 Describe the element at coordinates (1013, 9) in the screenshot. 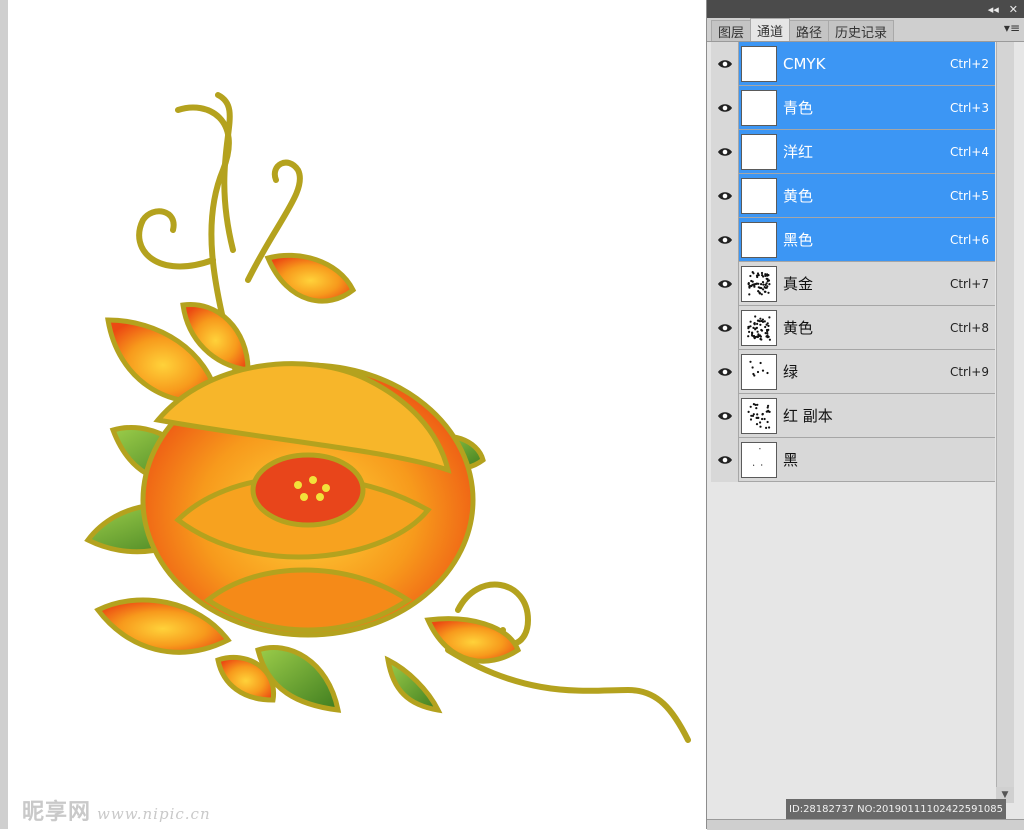

I see `close-icon: ✕` at that location.